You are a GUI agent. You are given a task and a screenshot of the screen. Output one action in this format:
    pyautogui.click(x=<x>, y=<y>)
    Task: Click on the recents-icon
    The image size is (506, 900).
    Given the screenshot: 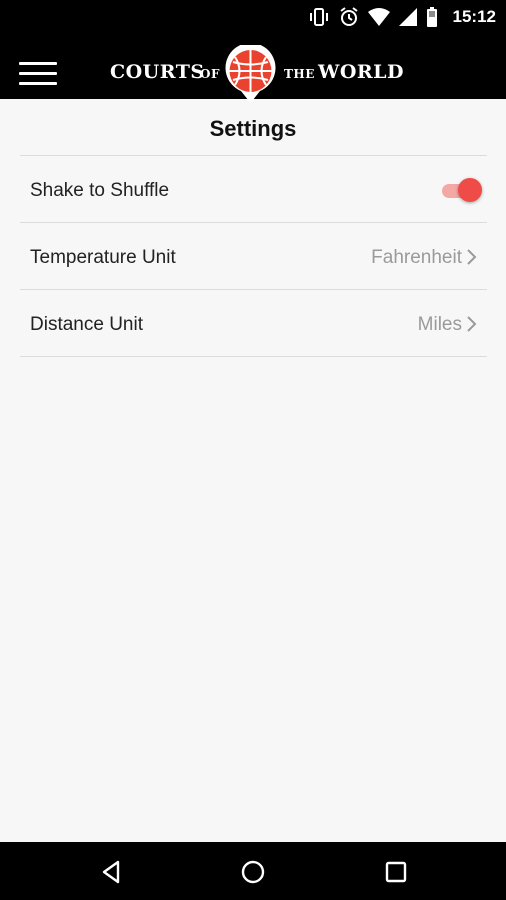 What is the action you would take?
    pyautogui.click(x=396, y=872)
    